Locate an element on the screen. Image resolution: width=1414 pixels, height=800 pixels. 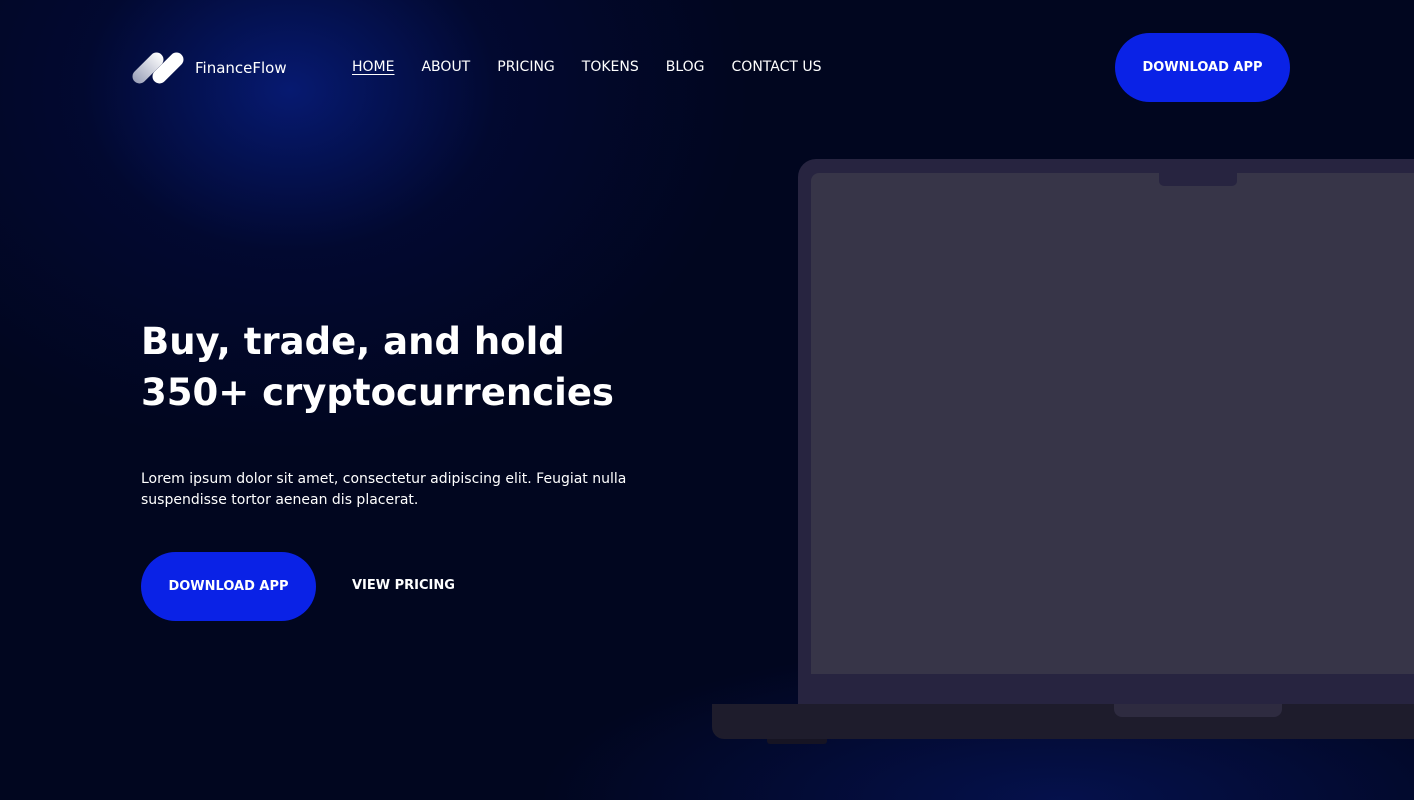
nav-item-pricing: PRICING is located at coordinates (526, 67).